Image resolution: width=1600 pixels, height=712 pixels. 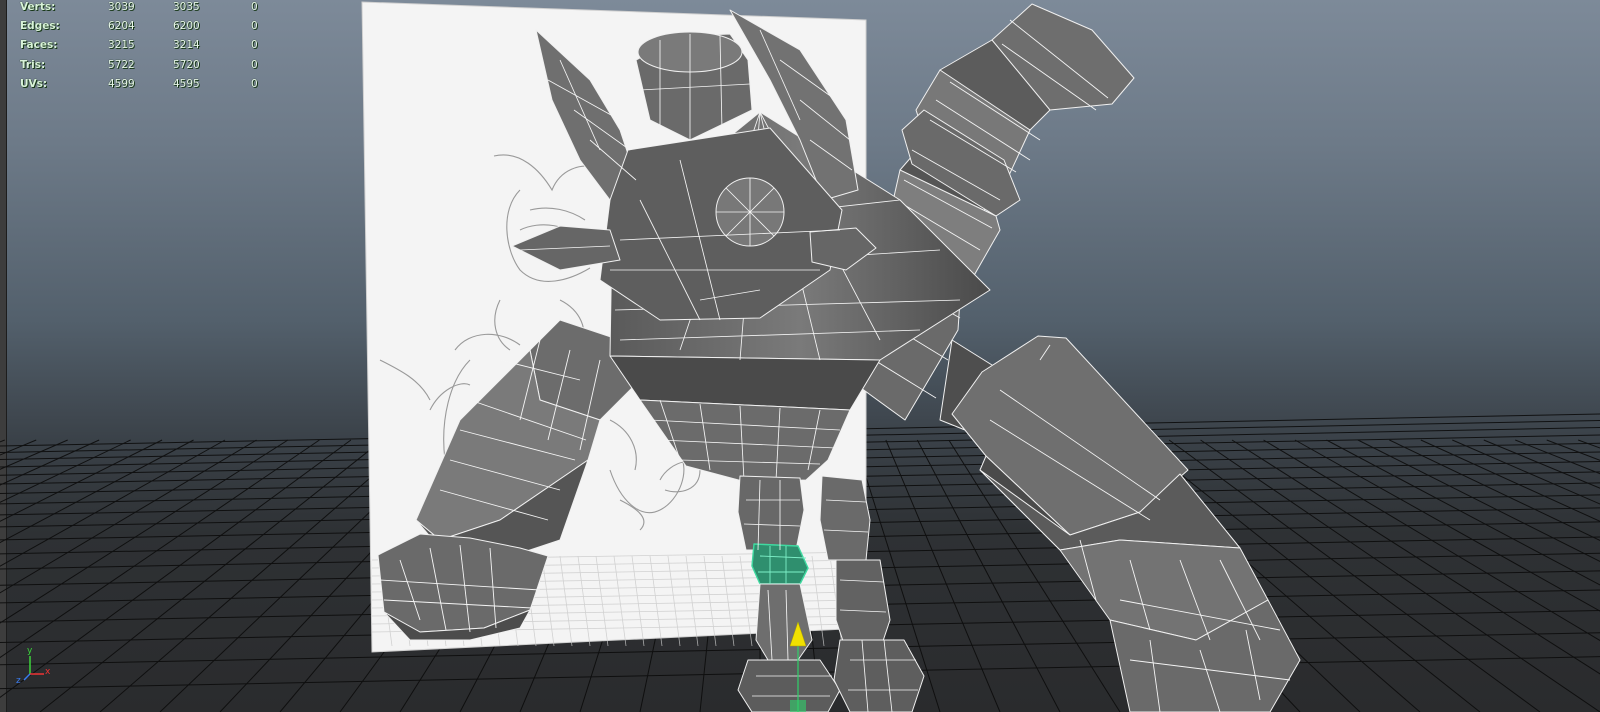 I want to click on axis-x-label: x, so click(x=48, y=672).